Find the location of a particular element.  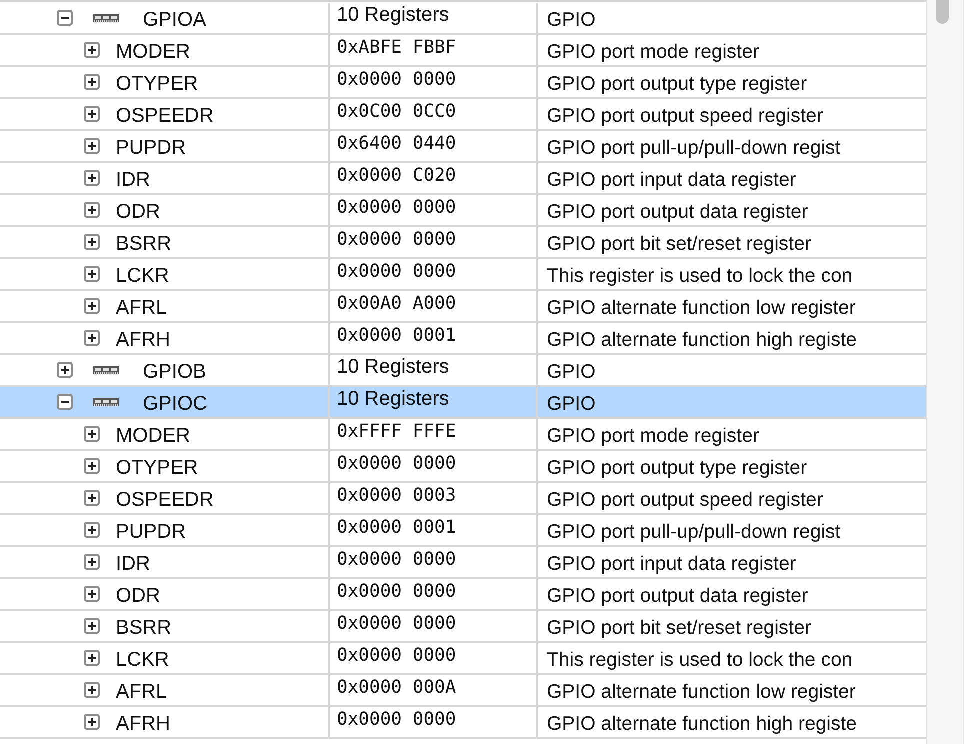

tree-row: OSPEEDR 0x0000 0003 GPIO port output speed register is located at coordinates (463, 499).